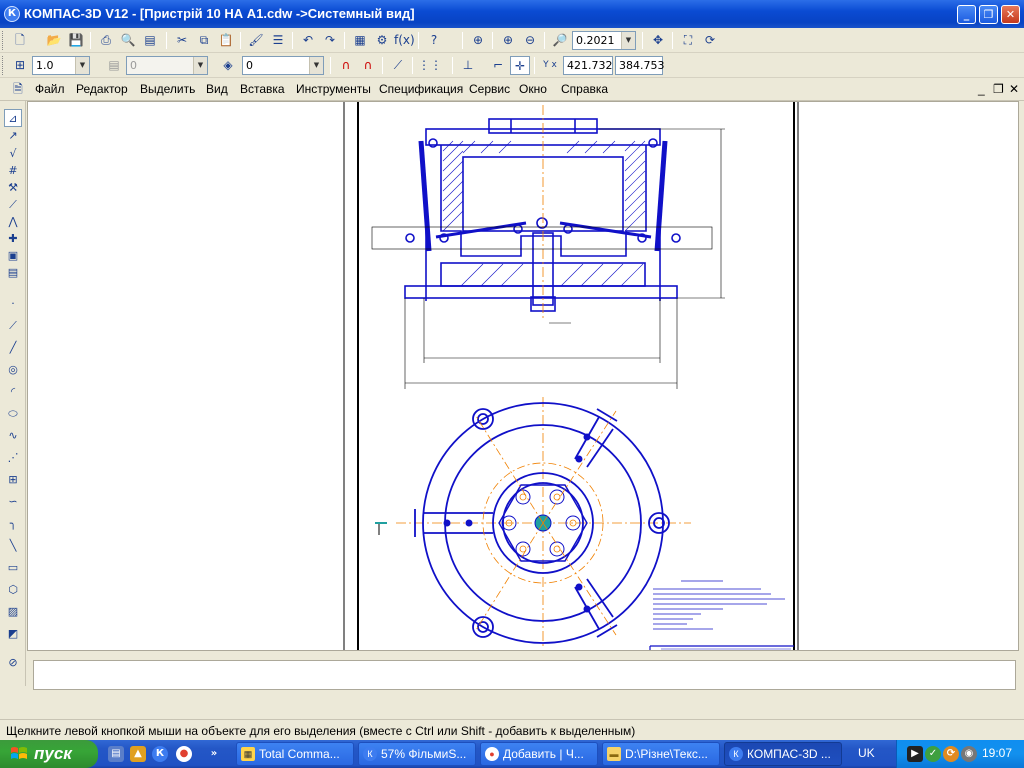 This screenshot has width=1024, height=768. What do you see at coordinates (226, 40) in the screenshot?
I see `paste-icon: 📋` at bounding box center [226, 40].